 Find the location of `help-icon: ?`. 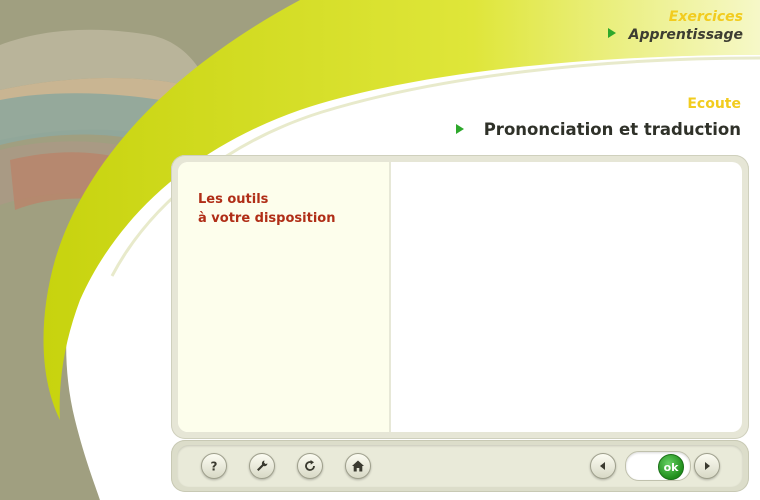

help-icon: ? is located at coordinates (214, 467).